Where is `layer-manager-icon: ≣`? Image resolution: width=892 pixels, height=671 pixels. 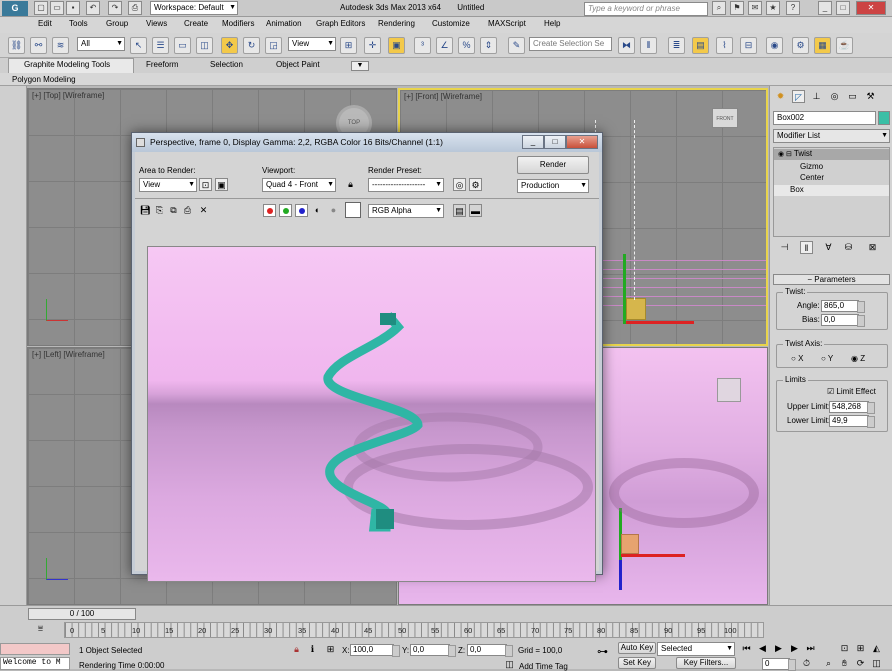 layer-manager-icon: ≣ is located at coordinates (676, 45).